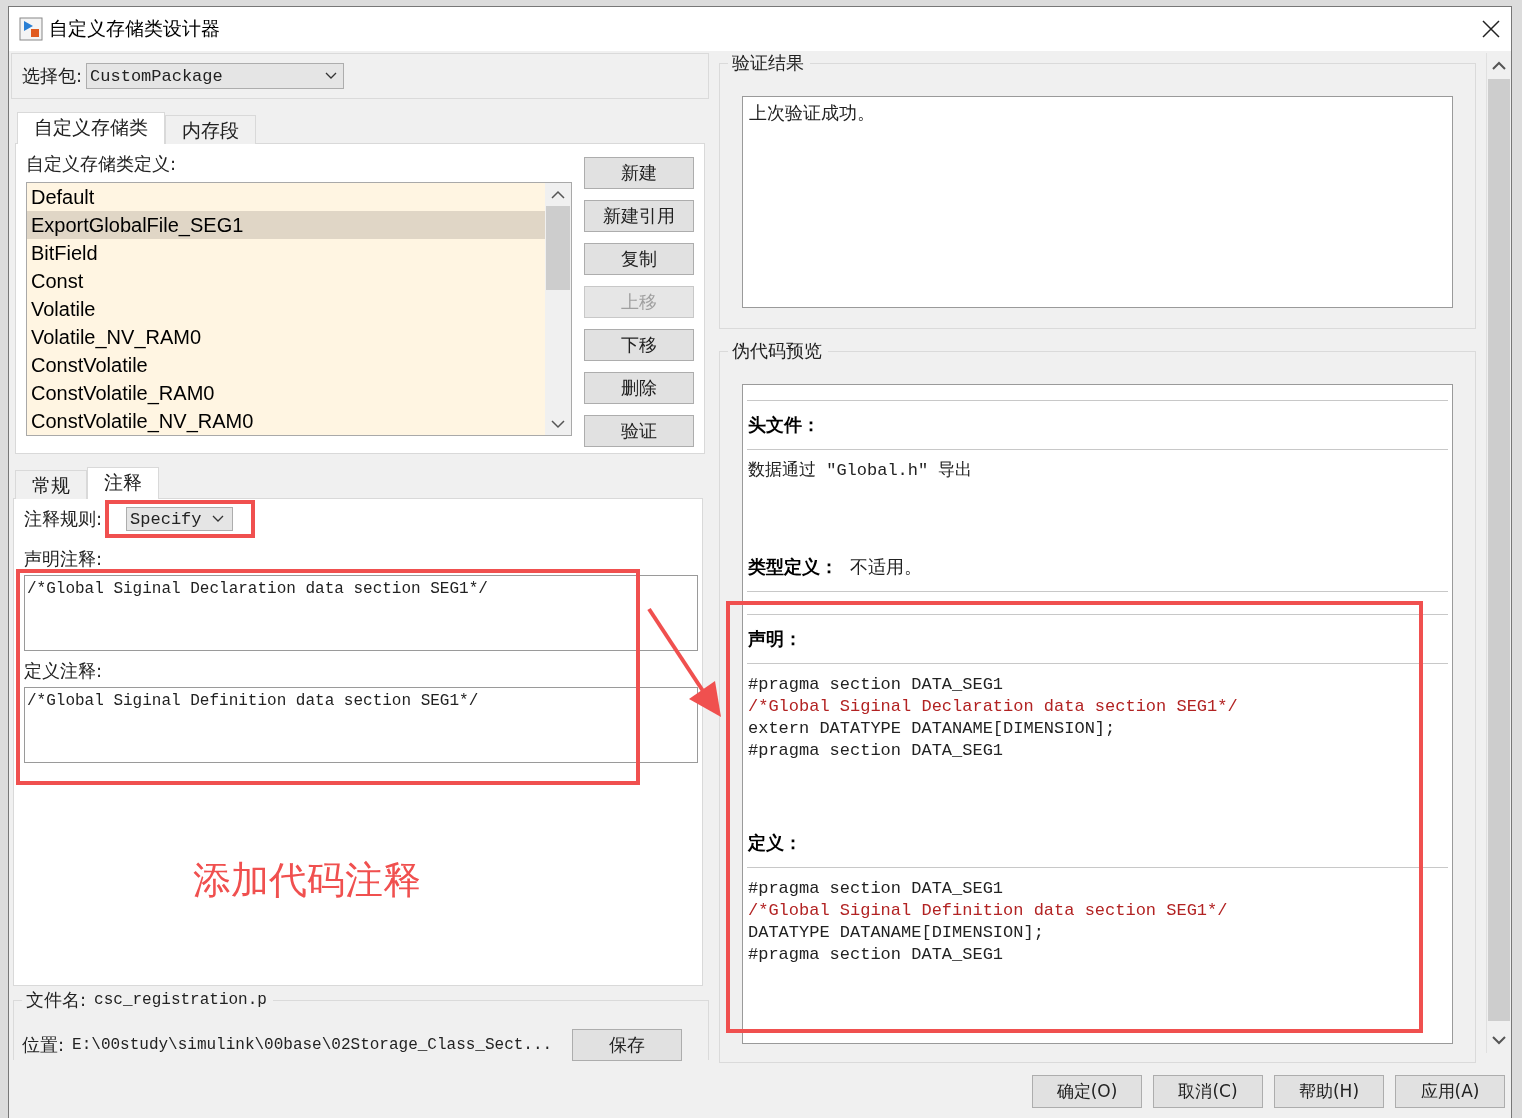  What do you see at coordinates (286, 225) in the screenshot?
I see `list-item: ExportGlobalFile_SEG1` at bounding box center [286, 225].